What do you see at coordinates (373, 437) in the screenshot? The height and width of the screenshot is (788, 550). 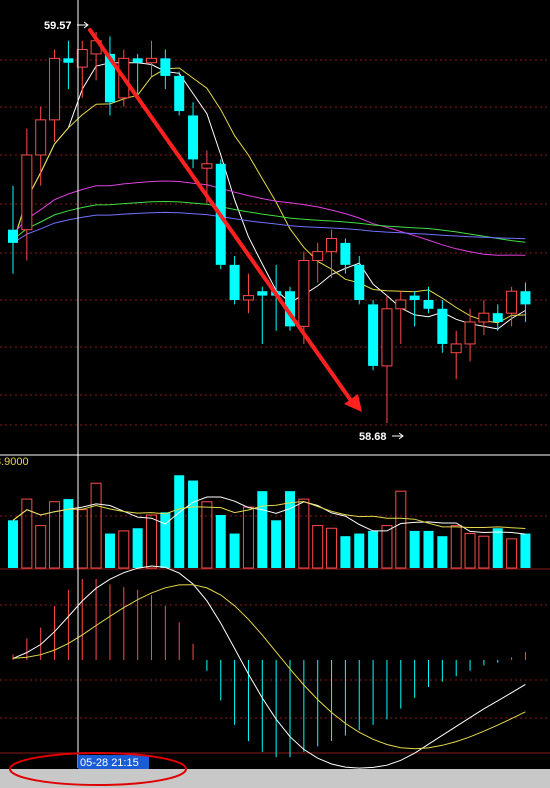 I see `low-price-label: 58.68` at bounding box center [373, 437].